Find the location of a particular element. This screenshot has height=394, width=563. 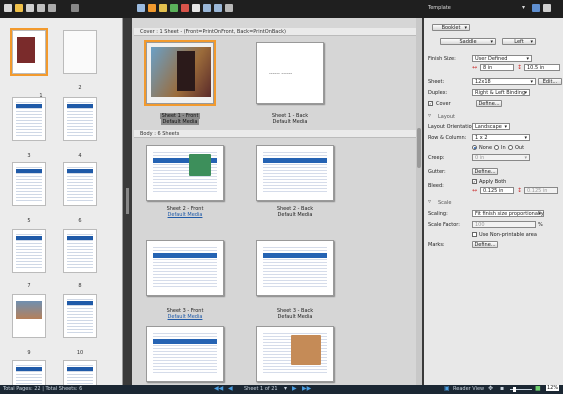

template-folder-icon is located at coordinates (547, 8).